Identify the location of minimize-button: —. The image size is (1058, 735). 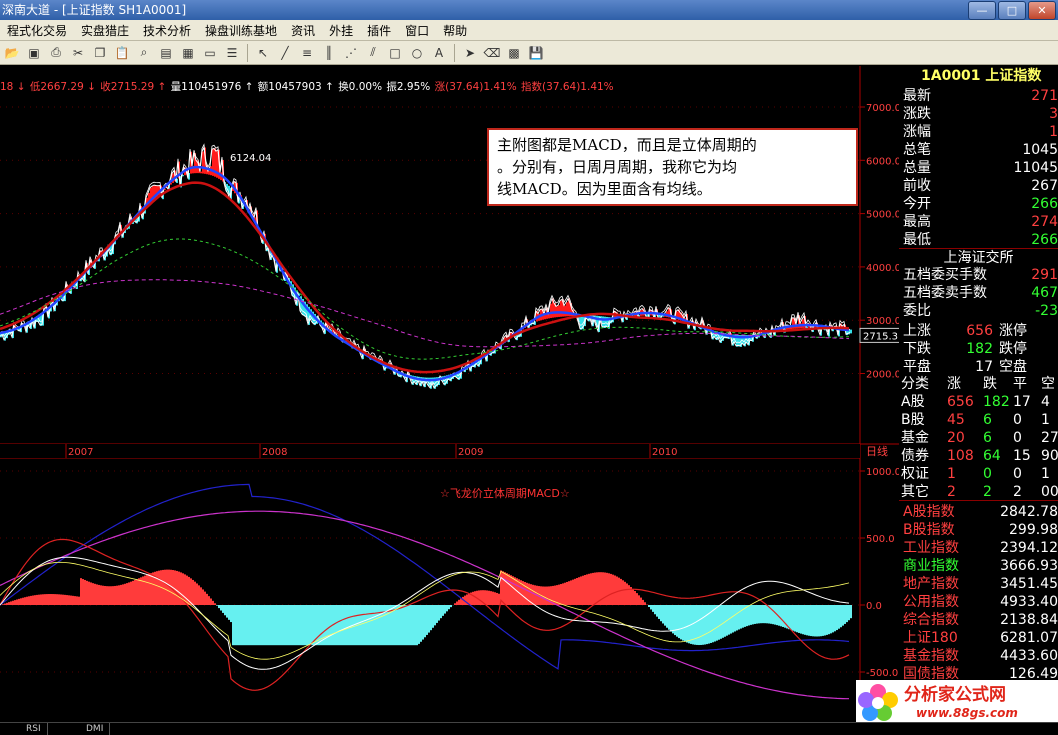
(982, 10).